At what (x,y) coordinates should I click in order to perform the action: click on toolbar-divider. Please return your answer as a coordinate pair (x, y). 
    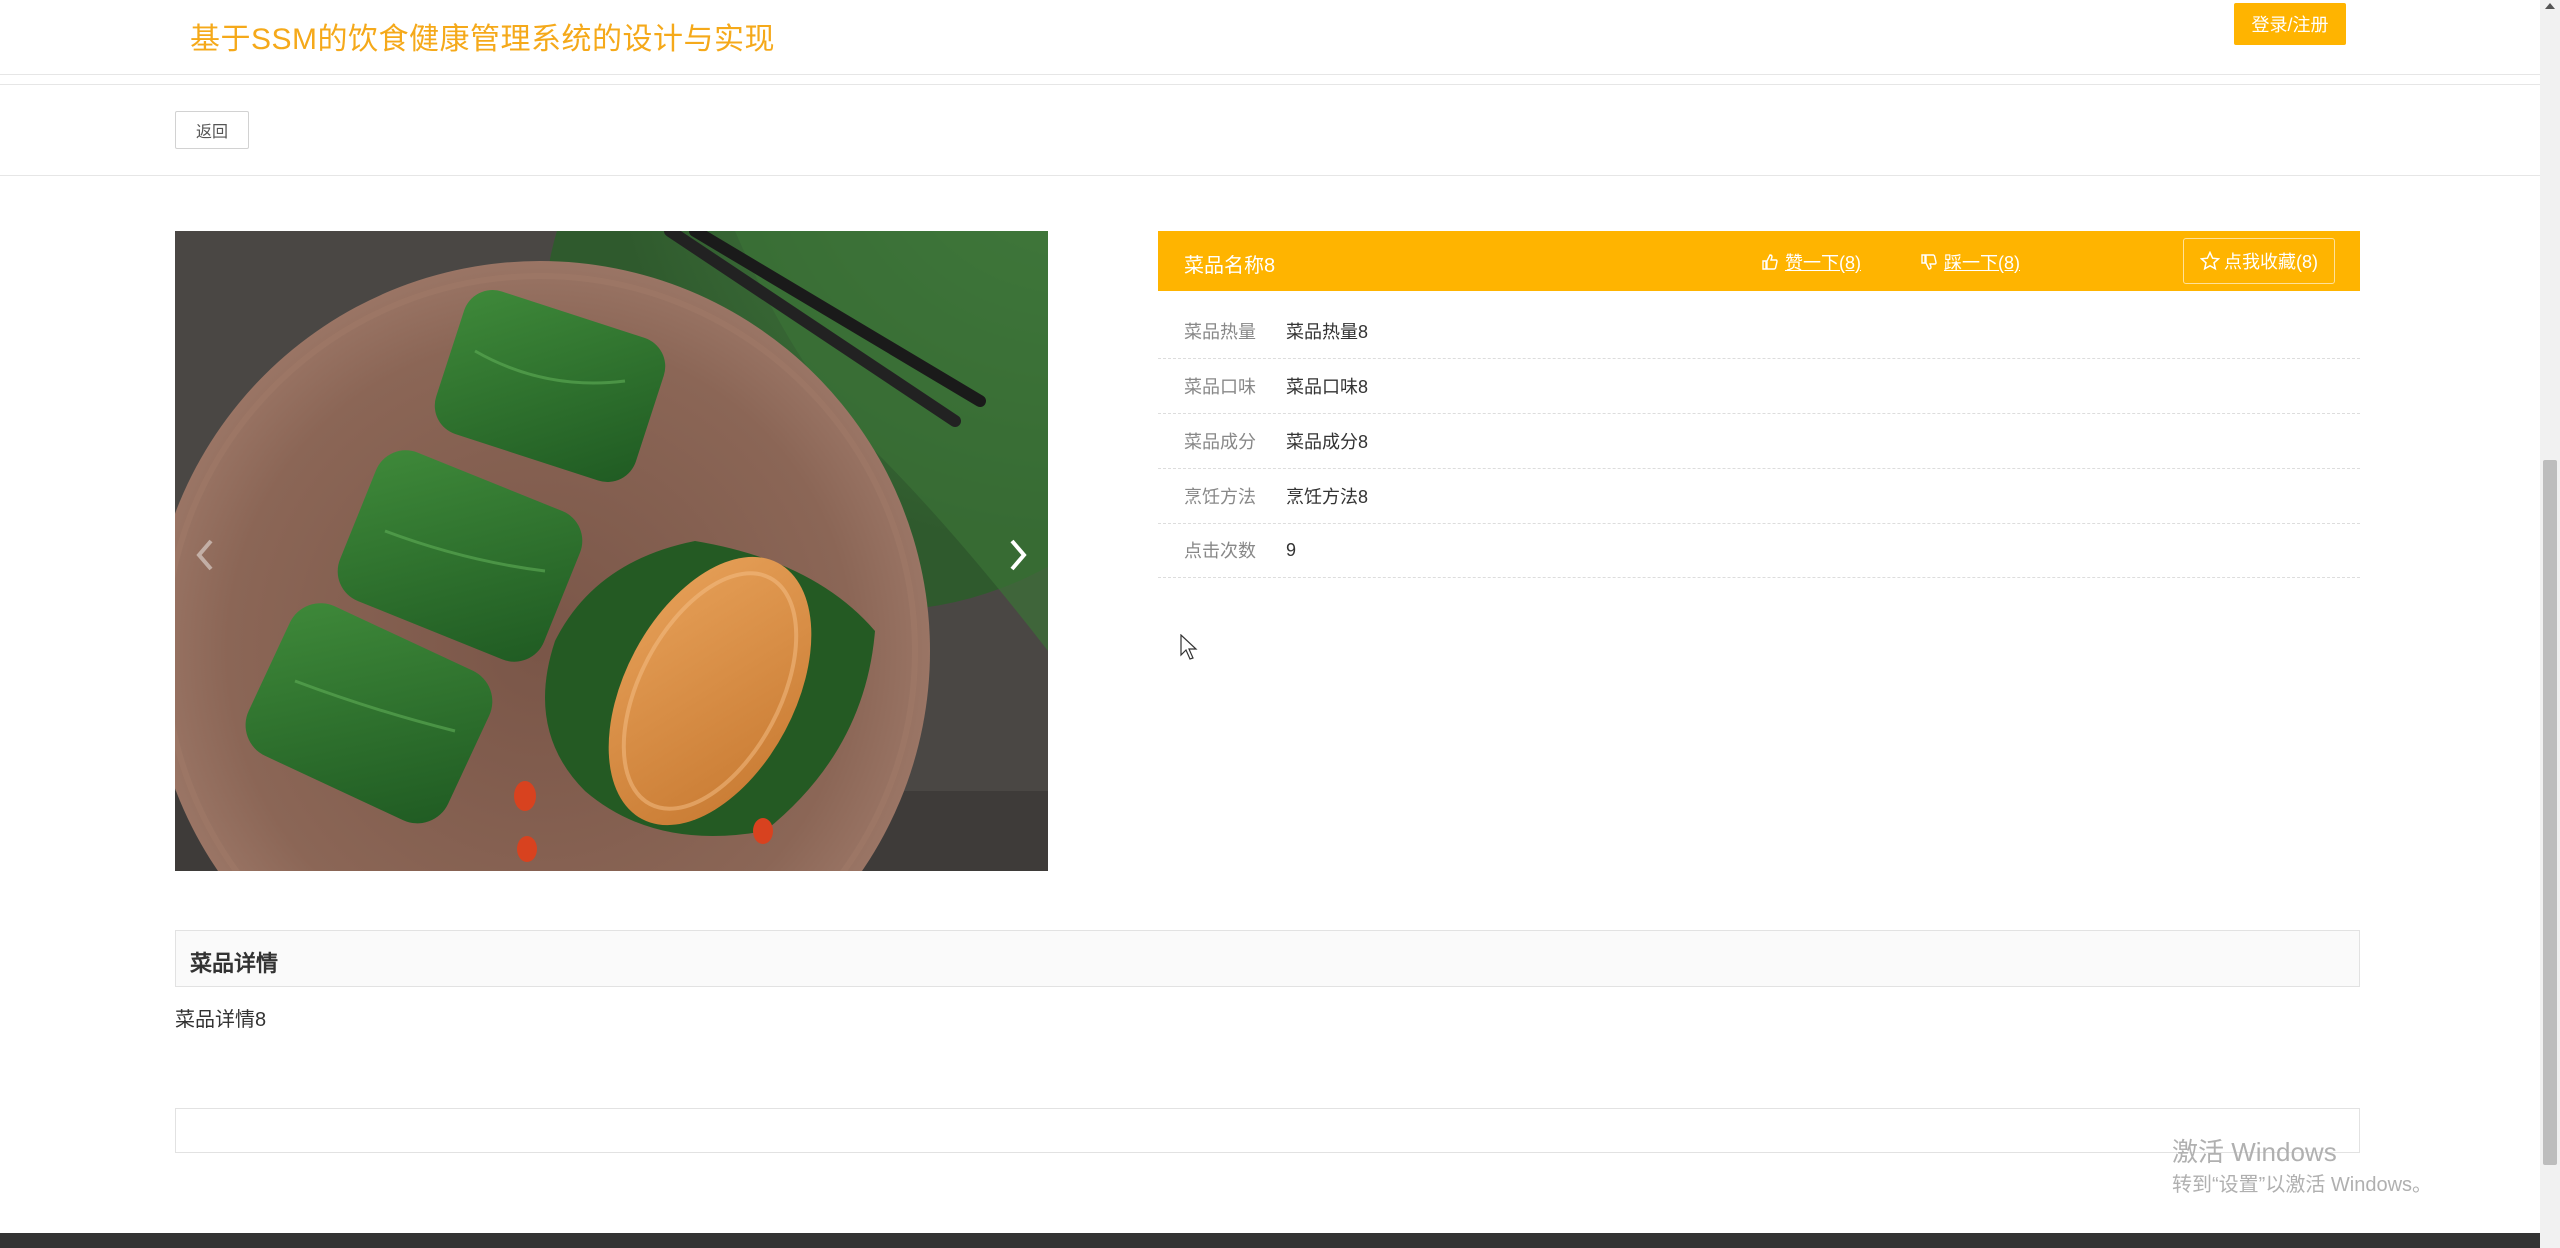
    Looking at the image, I should click on (1270, 175).